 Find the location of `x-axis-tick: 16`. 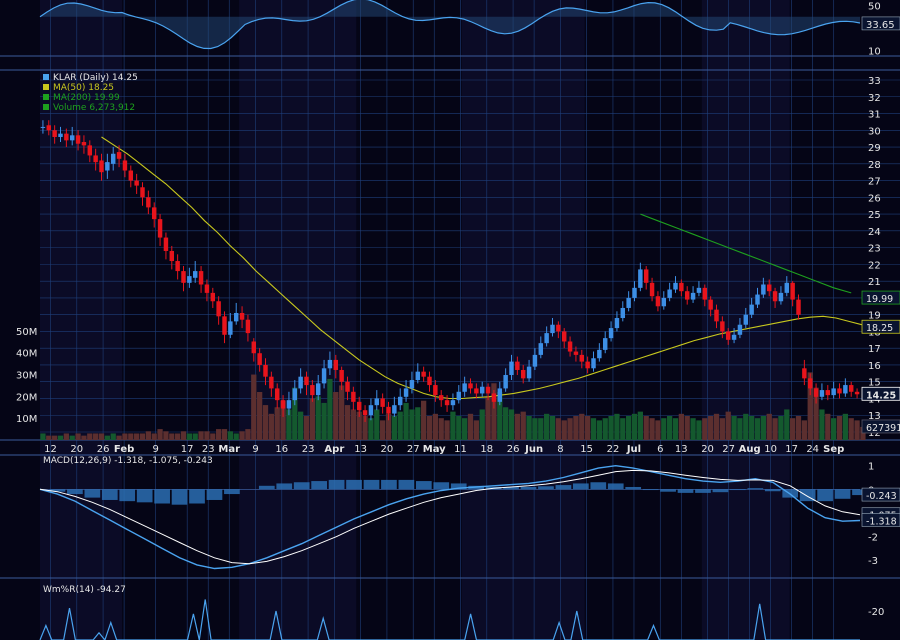

x-axis-tick: 16 is located at coordinates (281, 449).